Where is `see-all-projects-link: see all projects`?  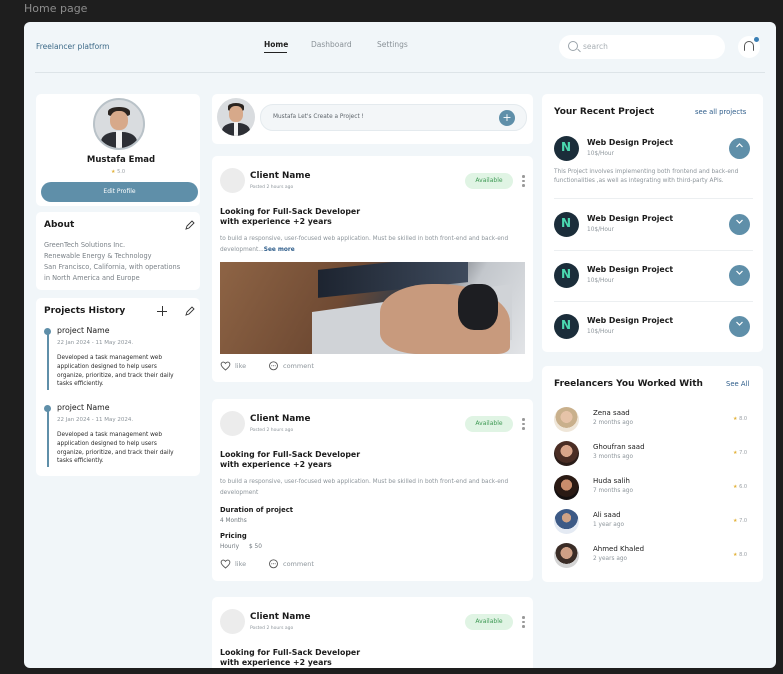
see-all-projects-link: see all projects is located at coordinates (720, 112).